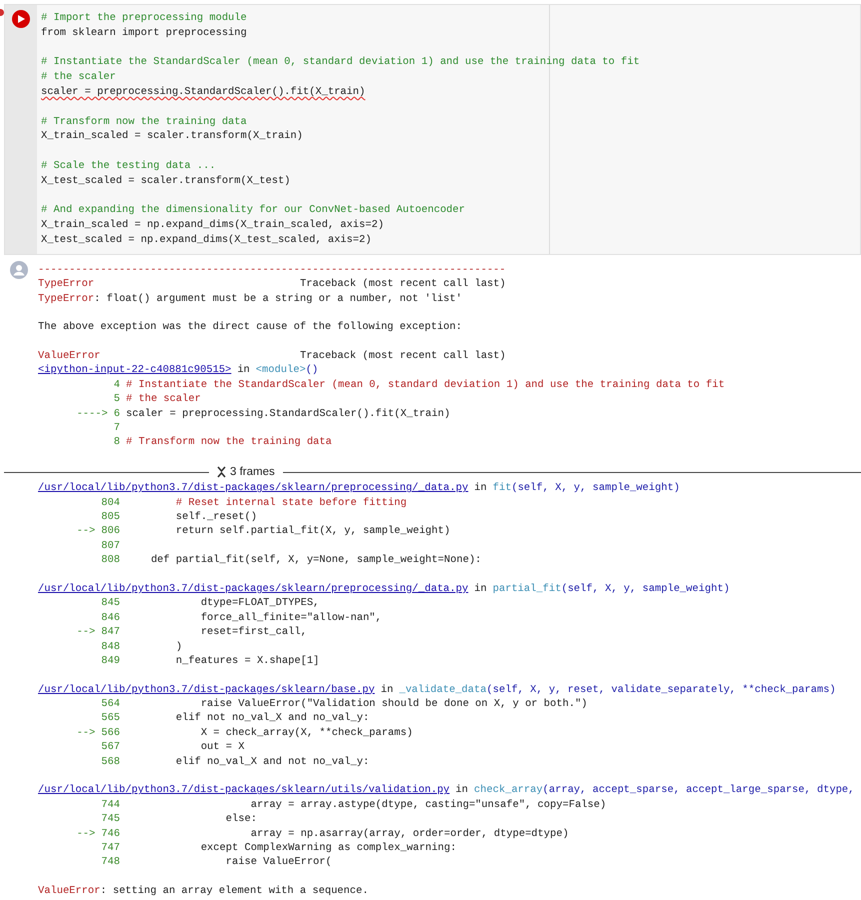 Image resolution: width=861 pixels, height=900 pixels. What do you see at coordinates (253, 632) in the screenshot?
I see `code-line: reset=first_call,` at bounding box center [253, 632].